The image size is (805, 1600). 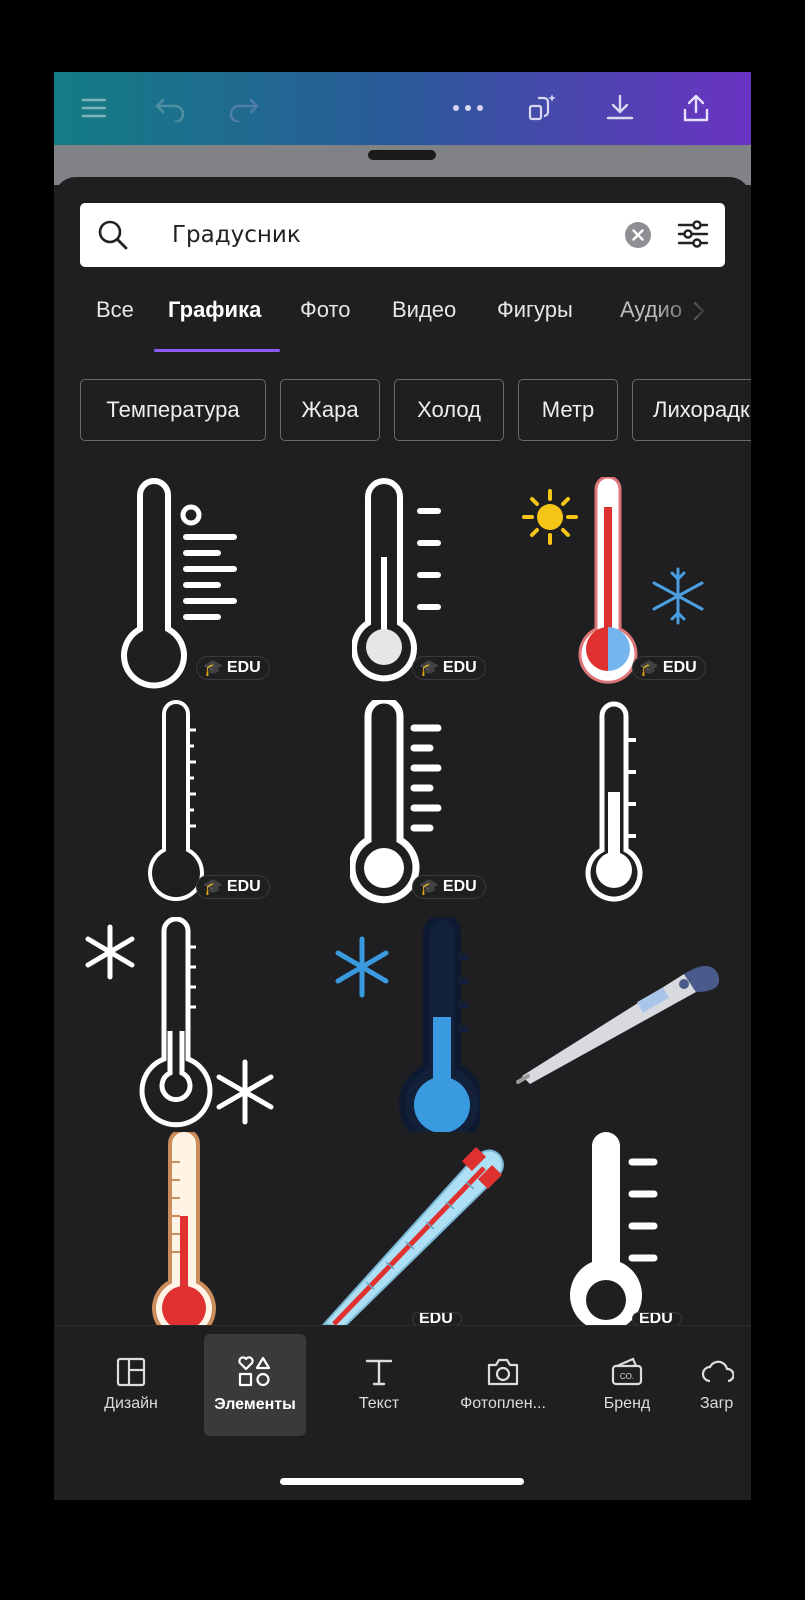 What do you see at coordinates (627, 1403) in the screenshot?
I see `nav-brand-label: Бренд` at bounding box center [627, 1403].